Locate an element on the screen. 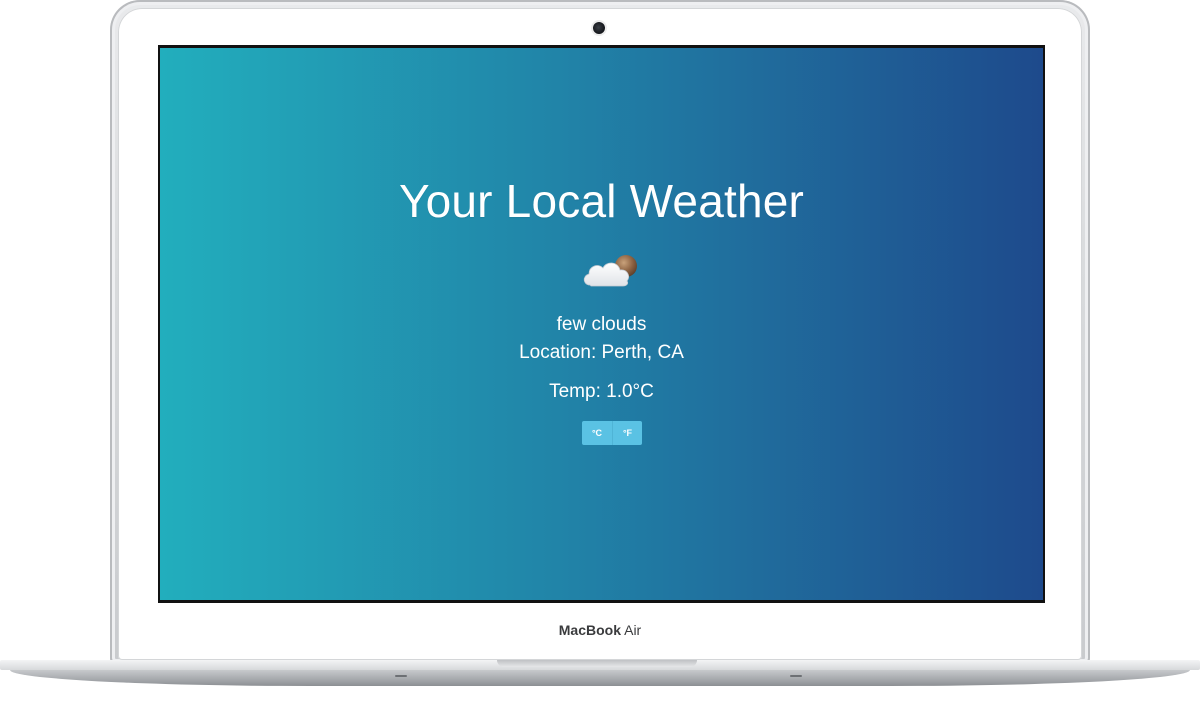  device-brand-label: MacBook Air is located at coordinates (600, 630).